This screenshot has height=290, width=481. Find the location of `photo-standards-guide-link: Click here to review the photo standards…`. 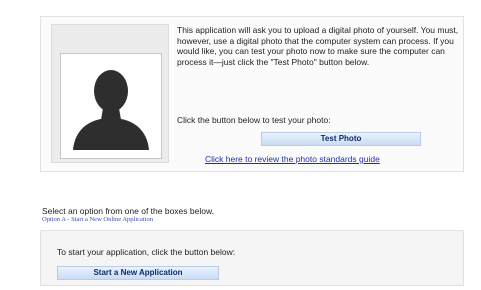

photo-standards-guide-link: Click here to review the photo standards… is located at coordinates (292, 159).